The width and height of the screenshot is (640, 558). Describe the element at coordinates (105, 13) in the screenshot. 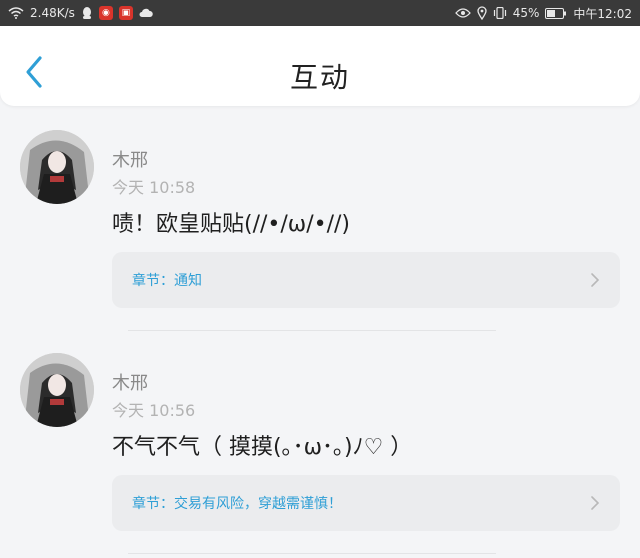

I see `weibo-icon: ◉` at that location.